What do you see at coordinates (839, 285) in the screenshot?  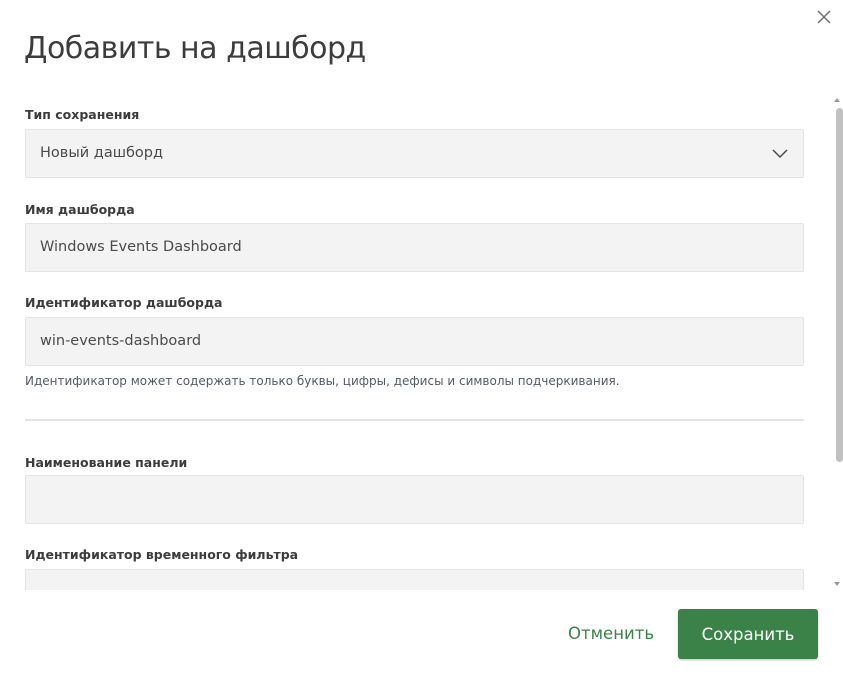 I see `scrollbar-thumb` at bounding box center [839, 285].